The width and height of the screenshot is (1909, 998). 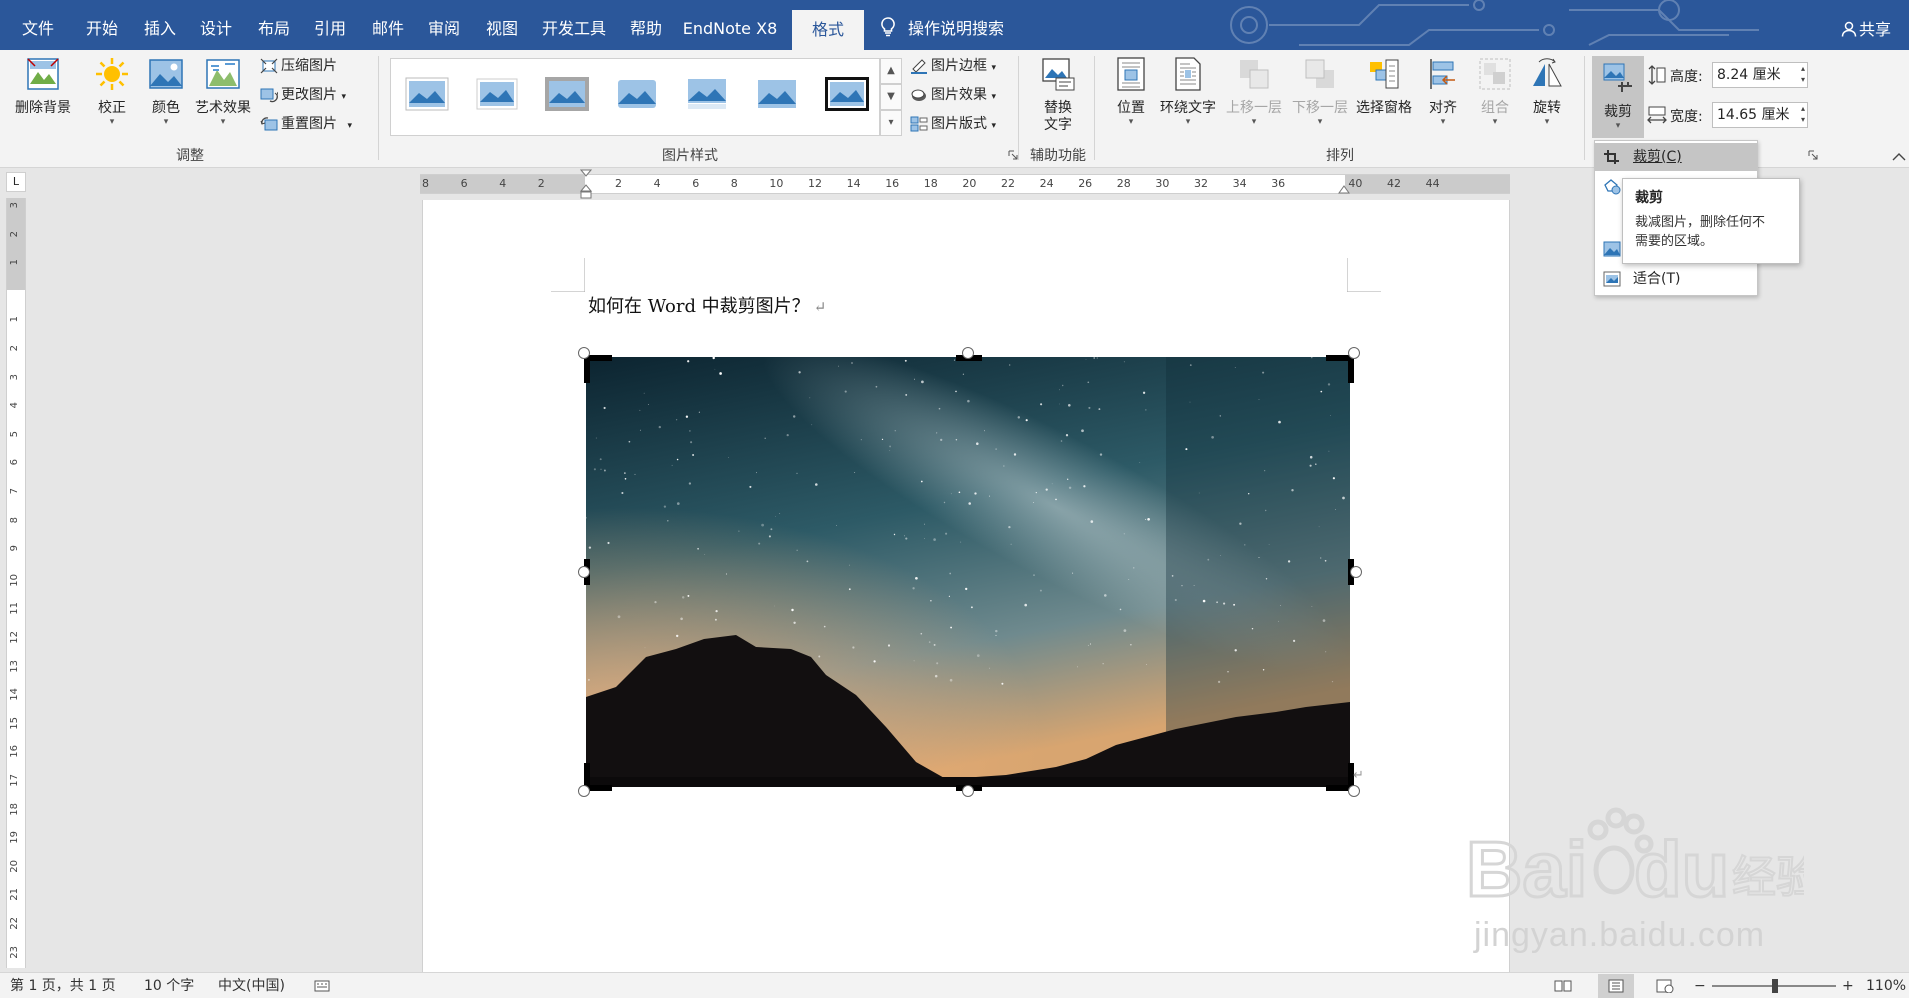 What do you see at coordinates (1760, 115) in the screenshot?
I see `width-input: 14.65 厘米 ▴ ▾` at bounding box center [1760, 115].